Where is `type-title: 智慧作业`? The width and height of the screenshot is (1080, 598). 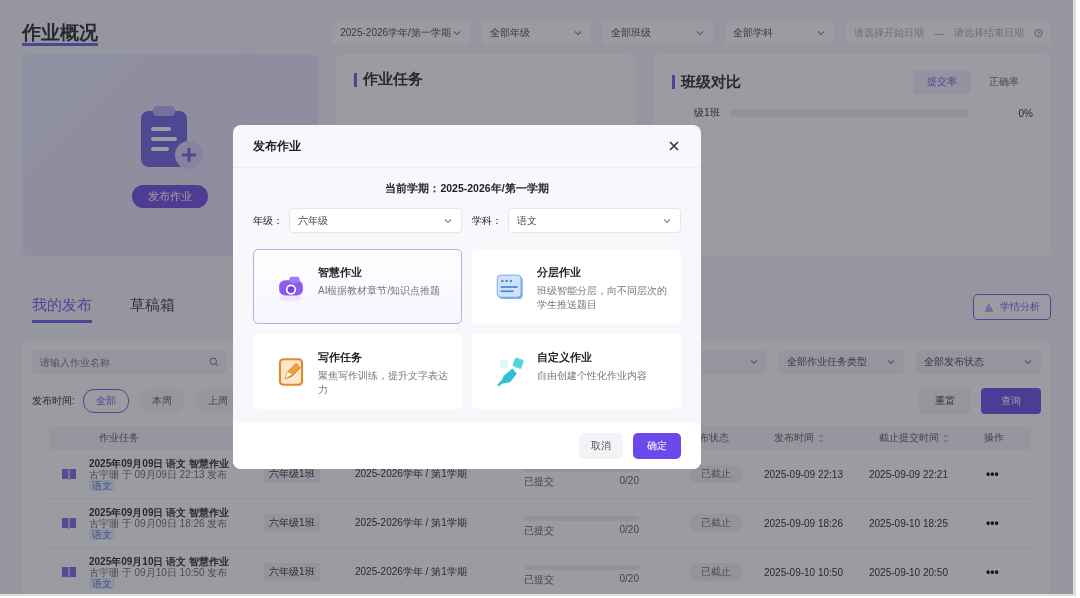
type-title: 智慧作业 is located at coordinates (340, 273).